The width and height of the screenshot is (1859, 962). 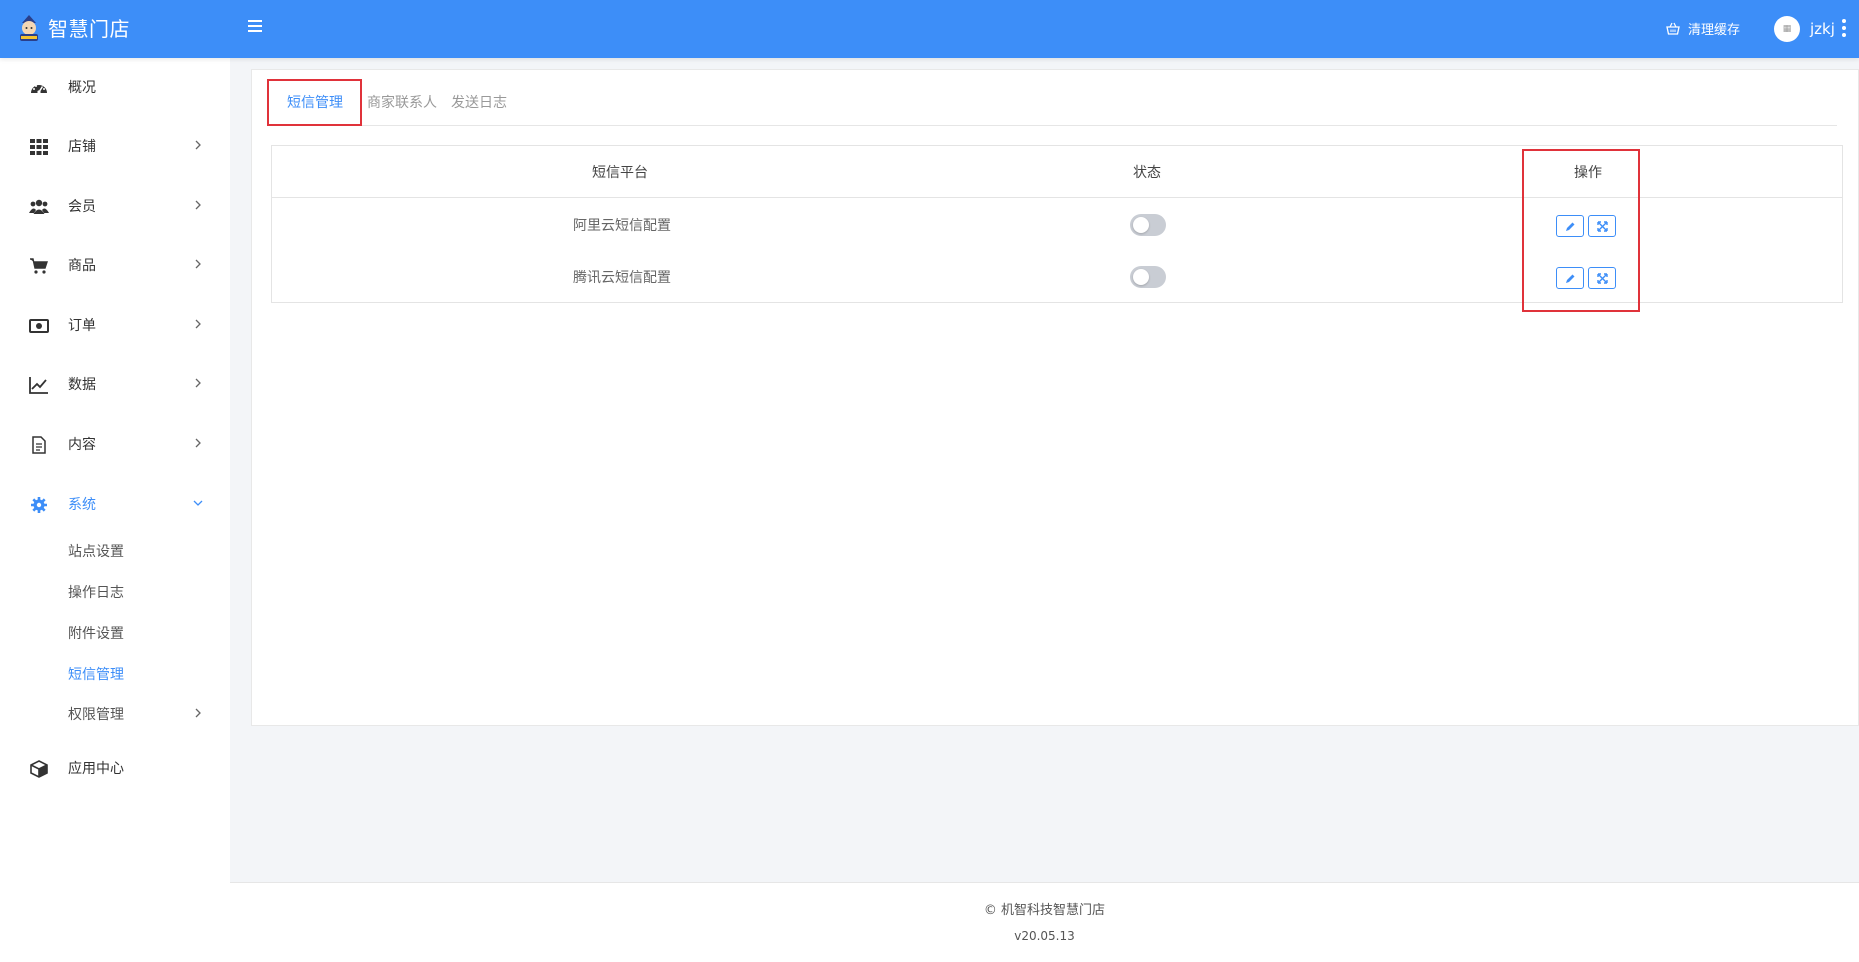 I want to click on sidebar-item-label: 内容, so click(x=82, y=445).